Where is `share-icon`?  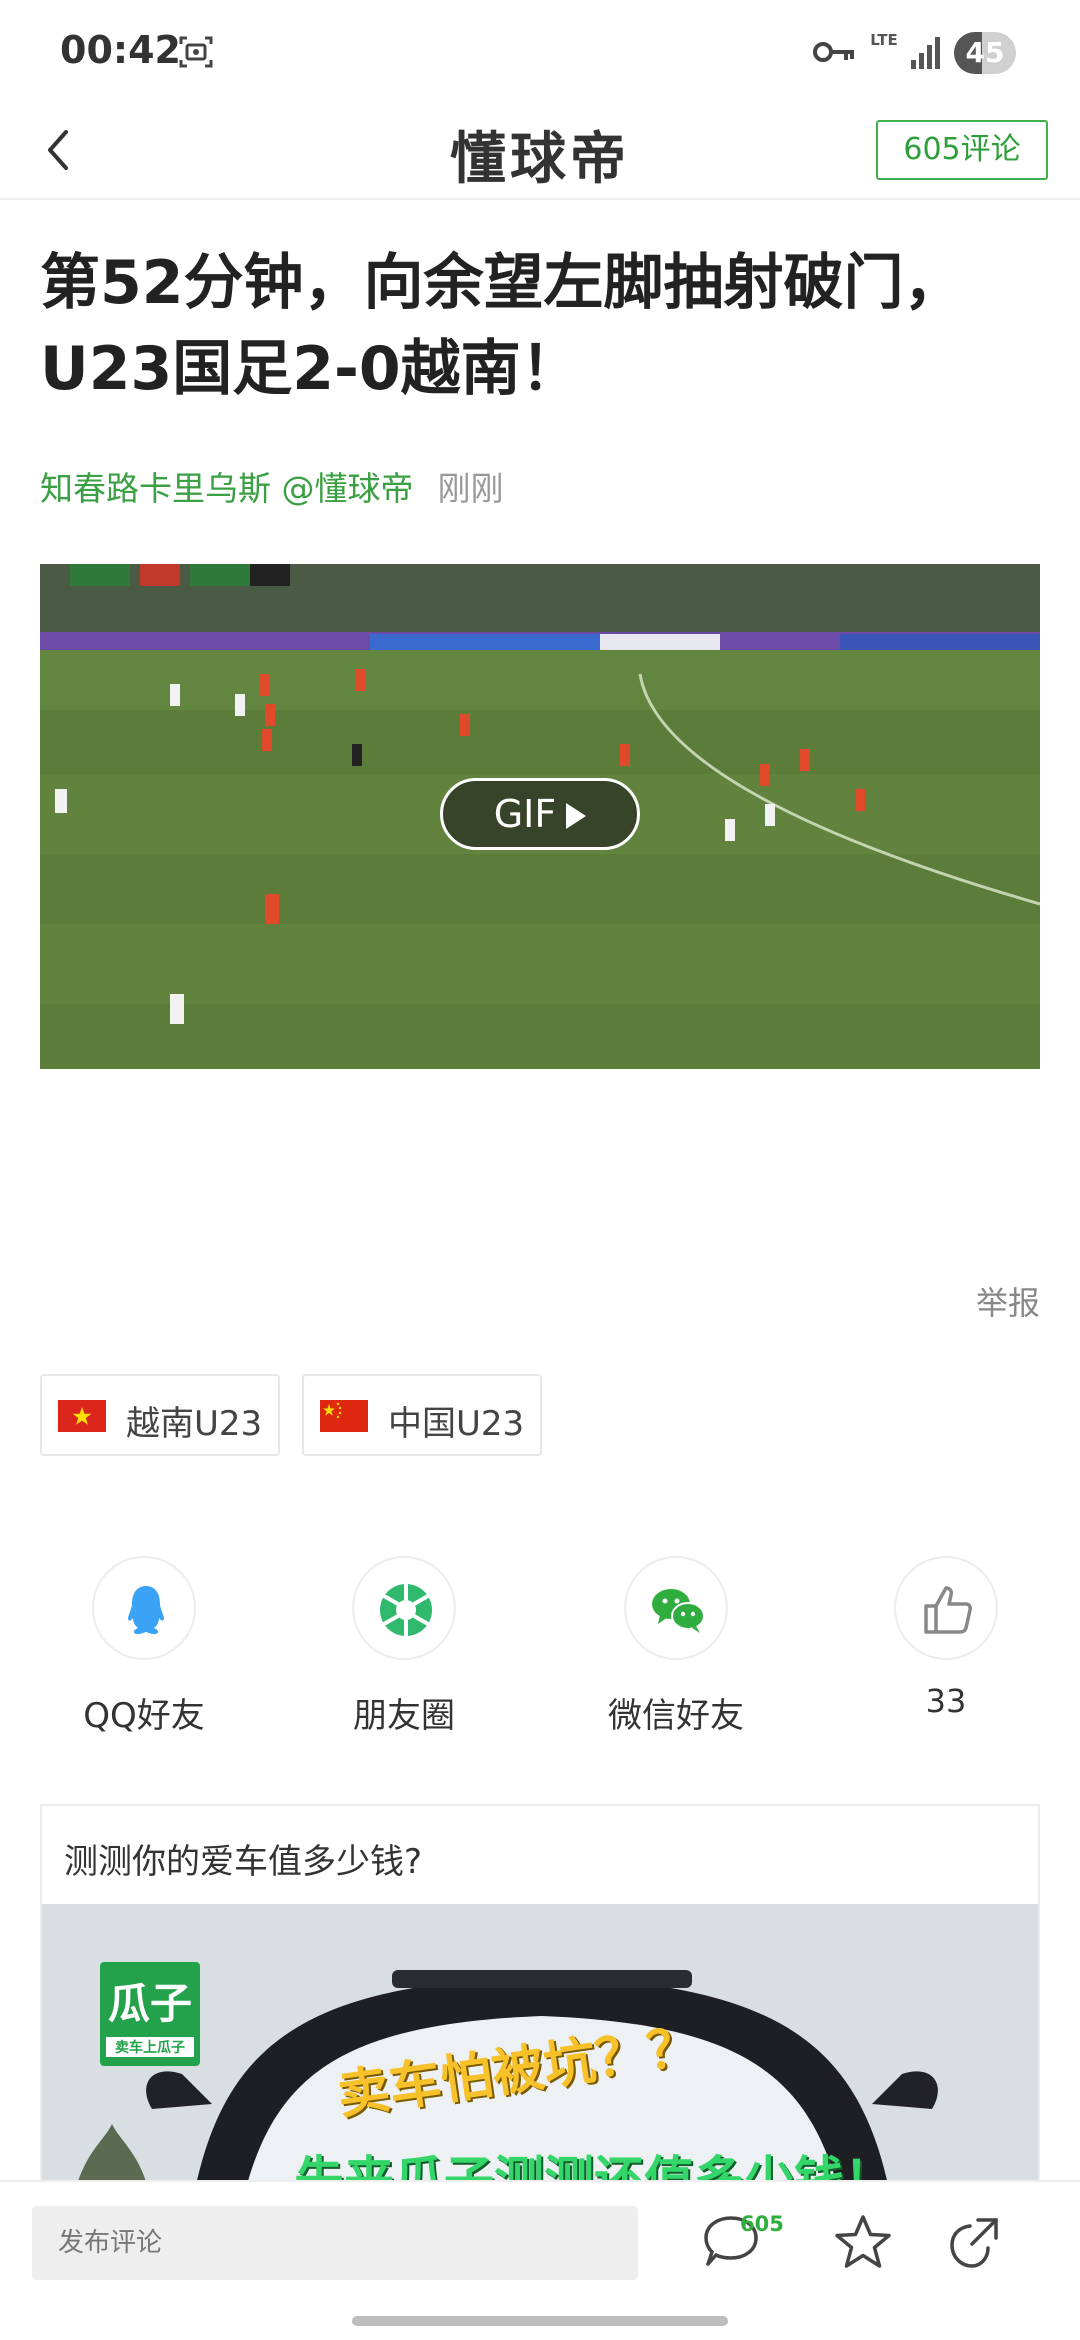 share-icon is located at coordinates (974, 2242).